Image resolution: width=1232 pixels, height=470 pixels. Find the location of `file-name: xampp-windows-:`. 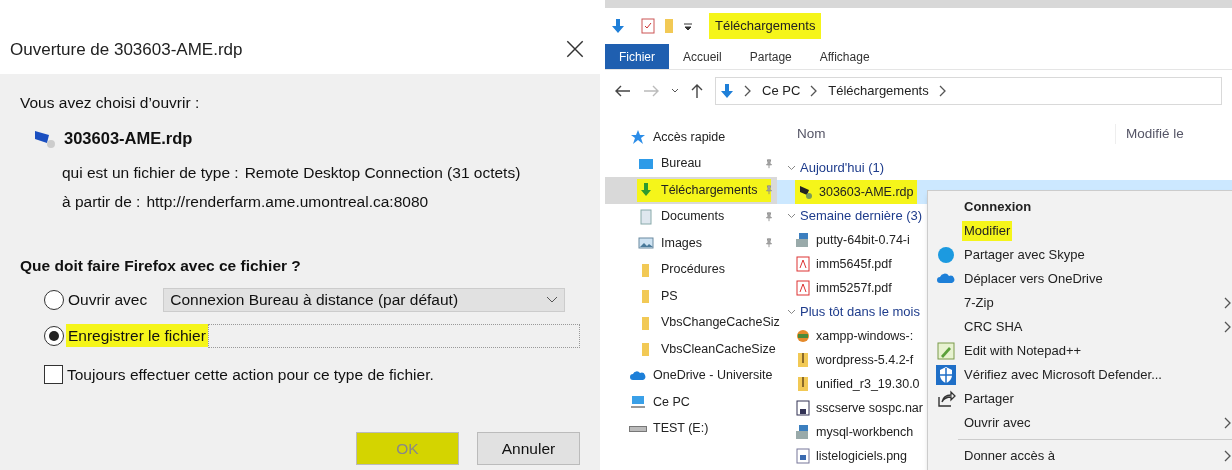

file-name: xampp-windows-: is located at coordinates (865, 336).